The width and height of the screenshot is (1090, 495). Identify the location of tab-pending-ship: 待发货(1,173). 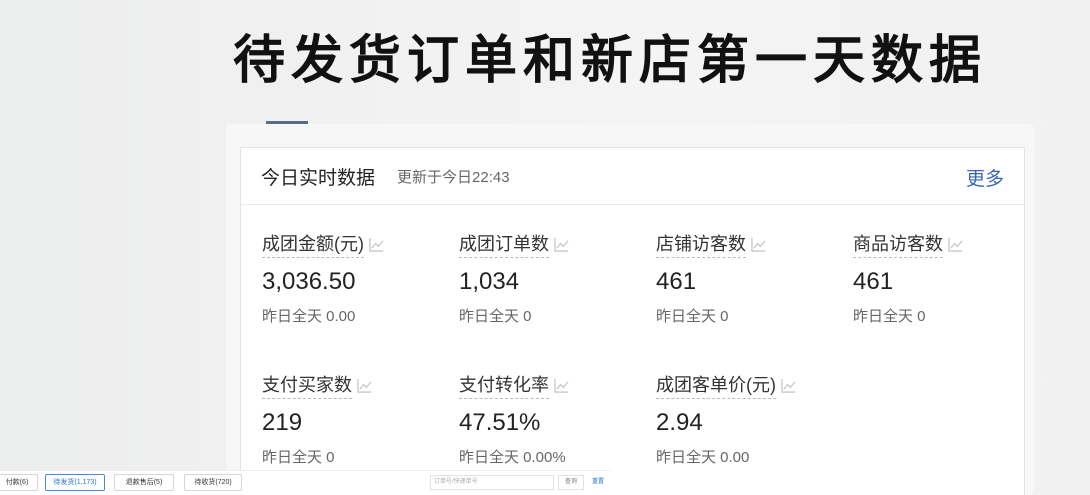
(75, 482).